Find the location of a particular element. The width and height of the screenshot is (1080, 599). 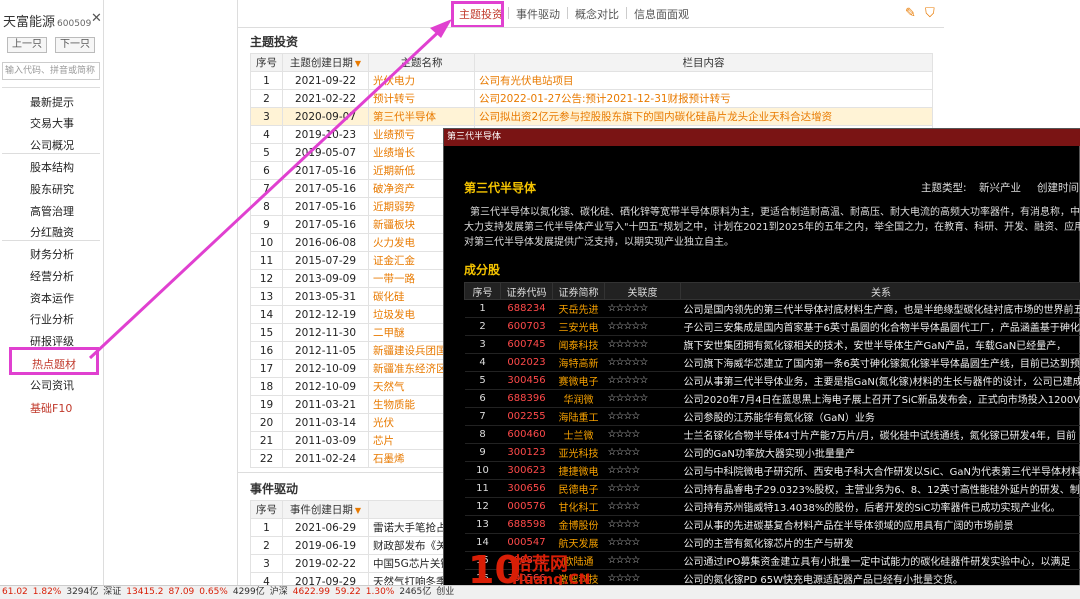

row-stock-code: 600460 is located at coordinates (526, 434).